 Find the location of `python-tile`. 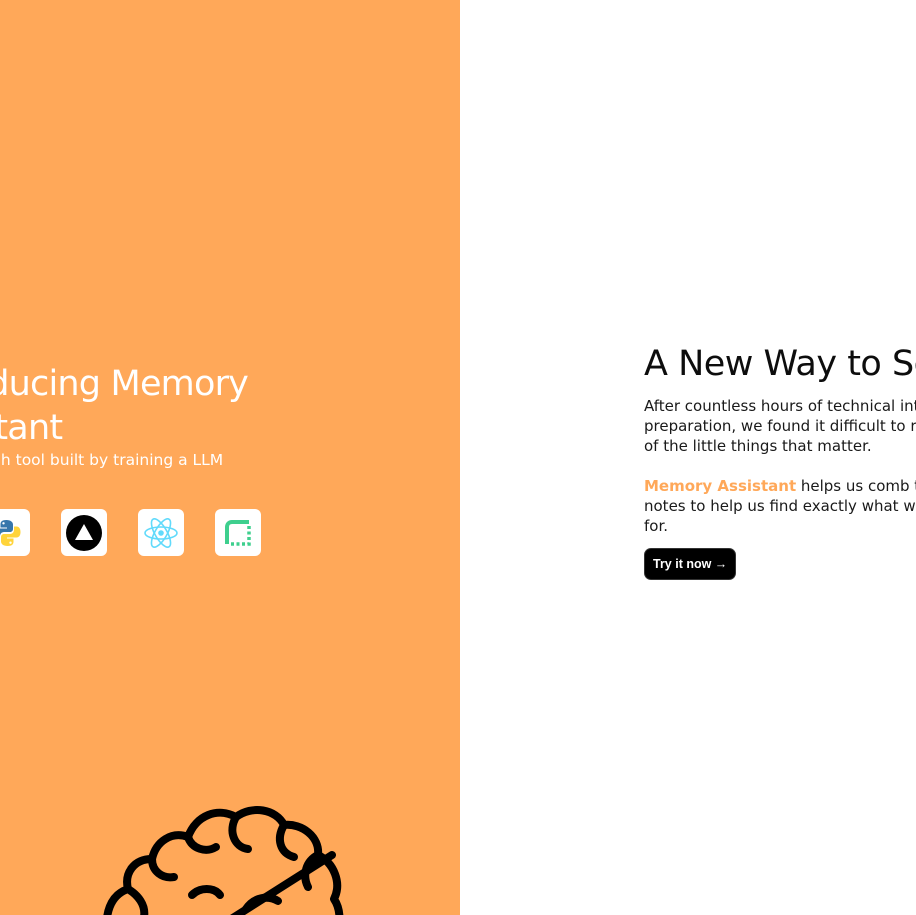

python-tile is located at coordinates (15, 532).